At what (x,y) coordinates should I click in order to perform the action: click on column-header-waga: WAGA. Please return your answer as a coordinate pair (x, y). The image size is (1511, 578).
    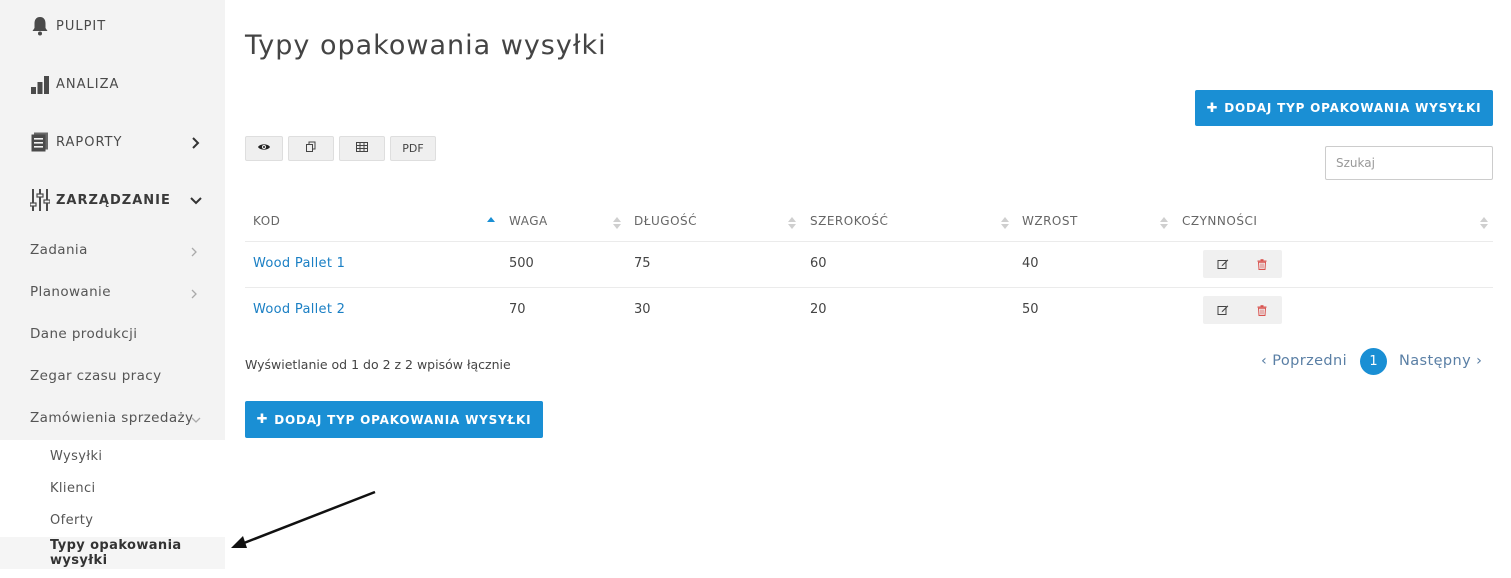
    Looking at the image, I should click on (528, 221).